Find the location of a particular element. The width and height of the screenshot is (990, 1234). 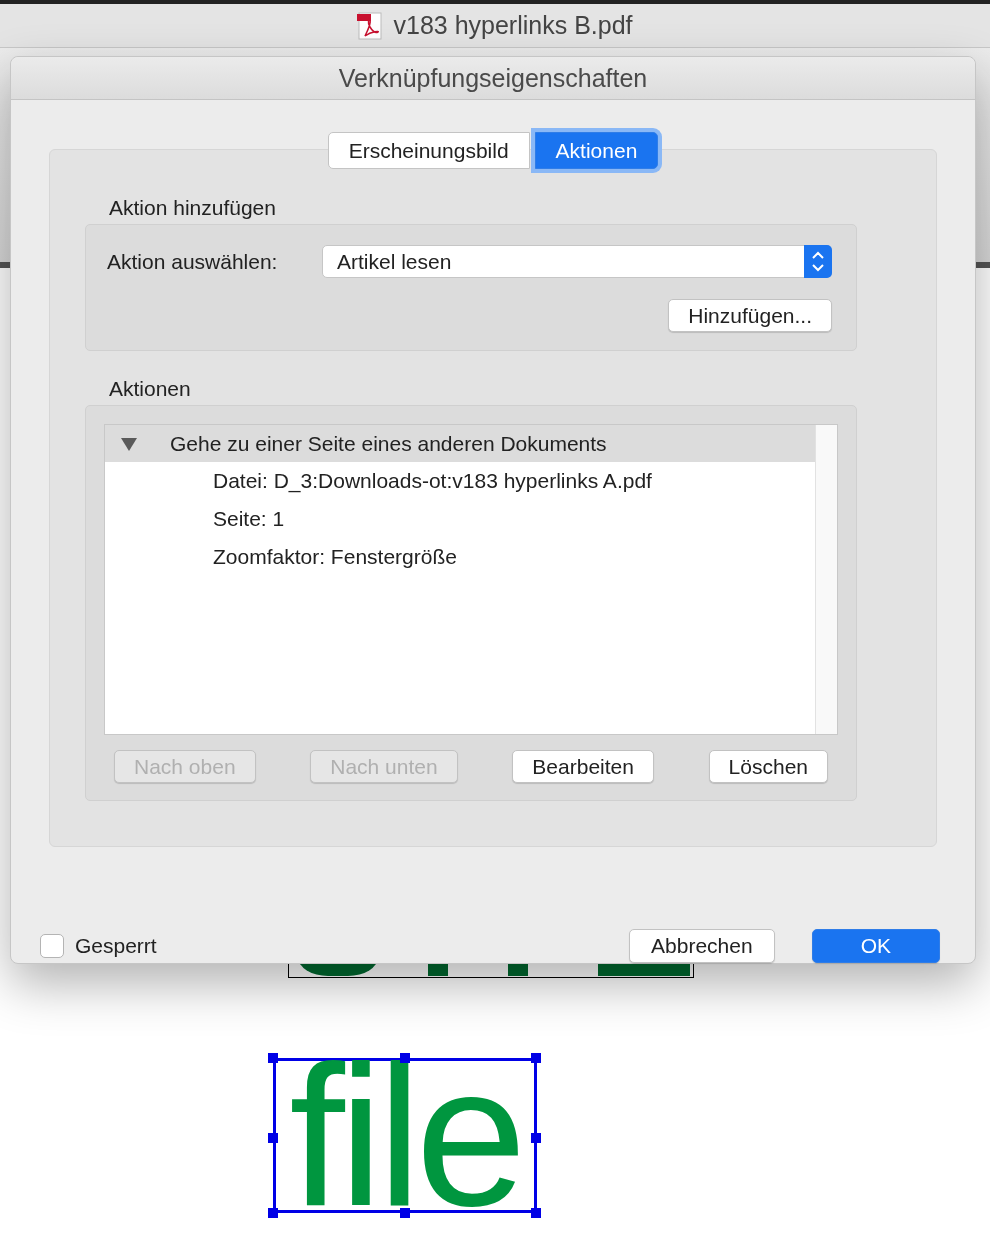

action-select: Artikel lesen is located at coordinates (577, 261).